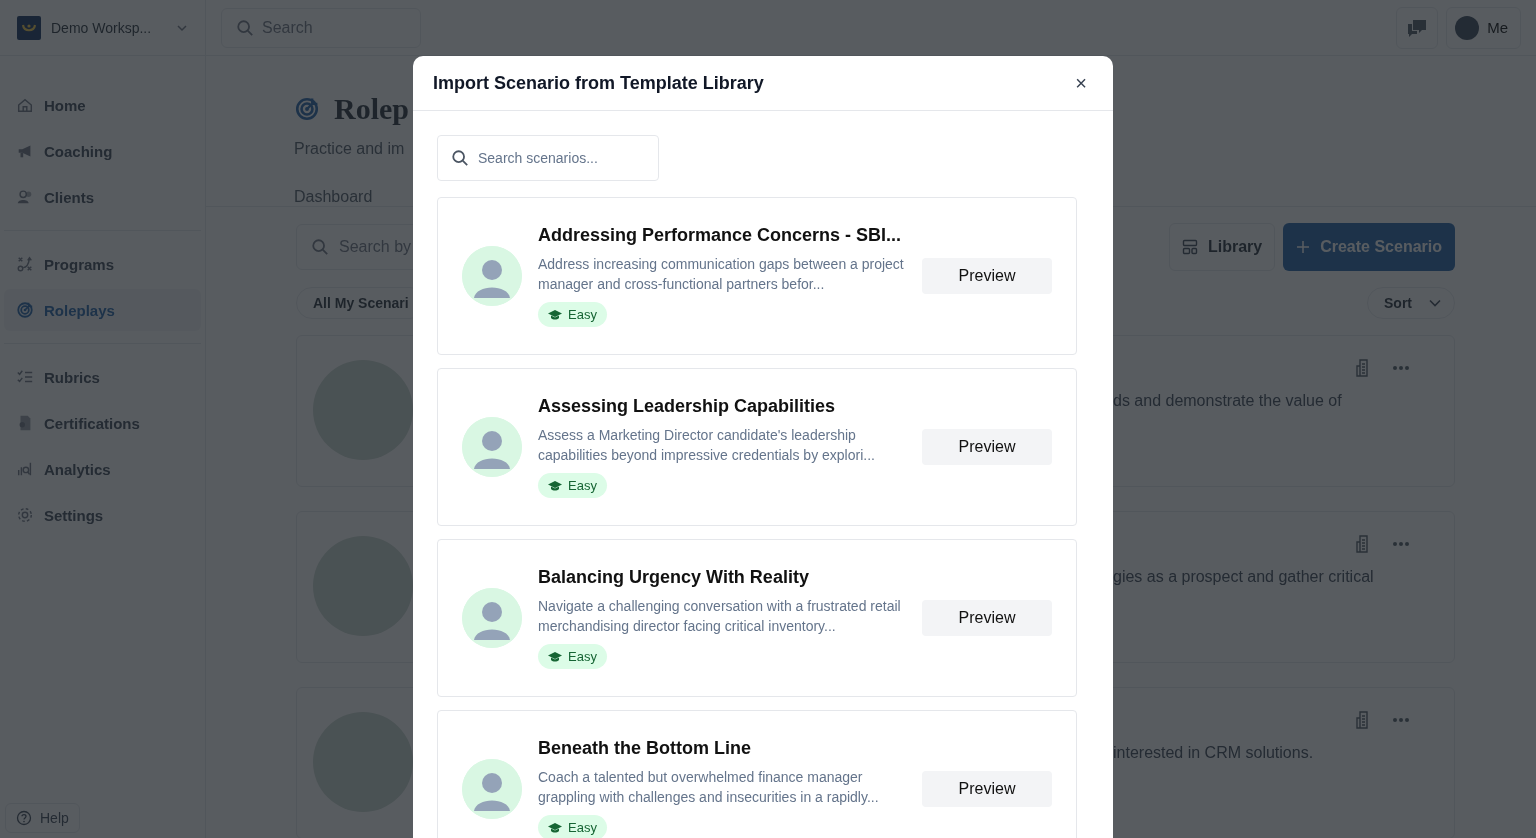  What do you see at coordinates (1081, 83) in the screenshot?
I see `close-button: ×` at bounding box center [1081, 83].